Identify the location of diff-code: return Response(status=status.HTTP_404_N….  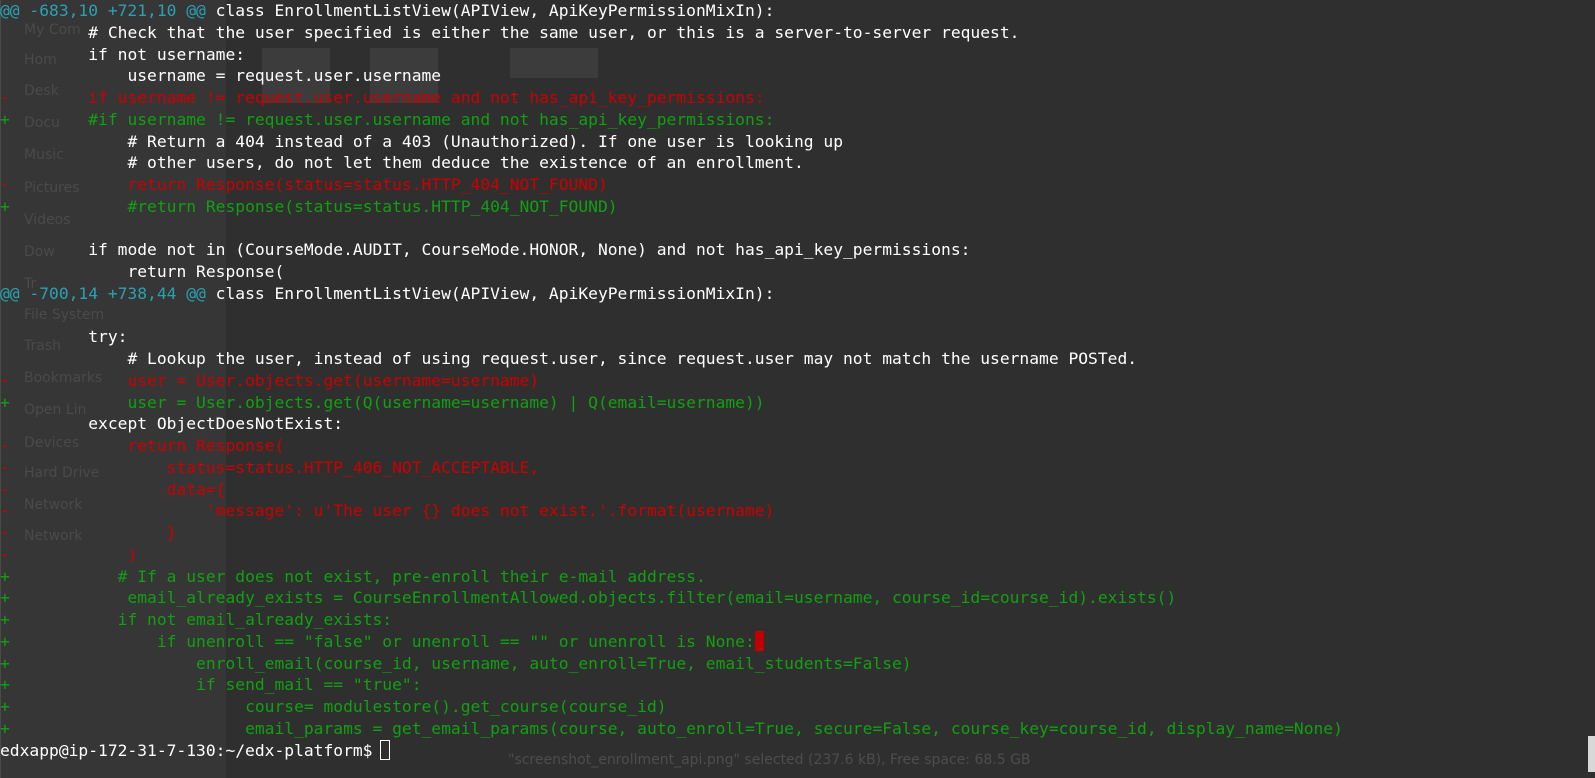
(308, 184).